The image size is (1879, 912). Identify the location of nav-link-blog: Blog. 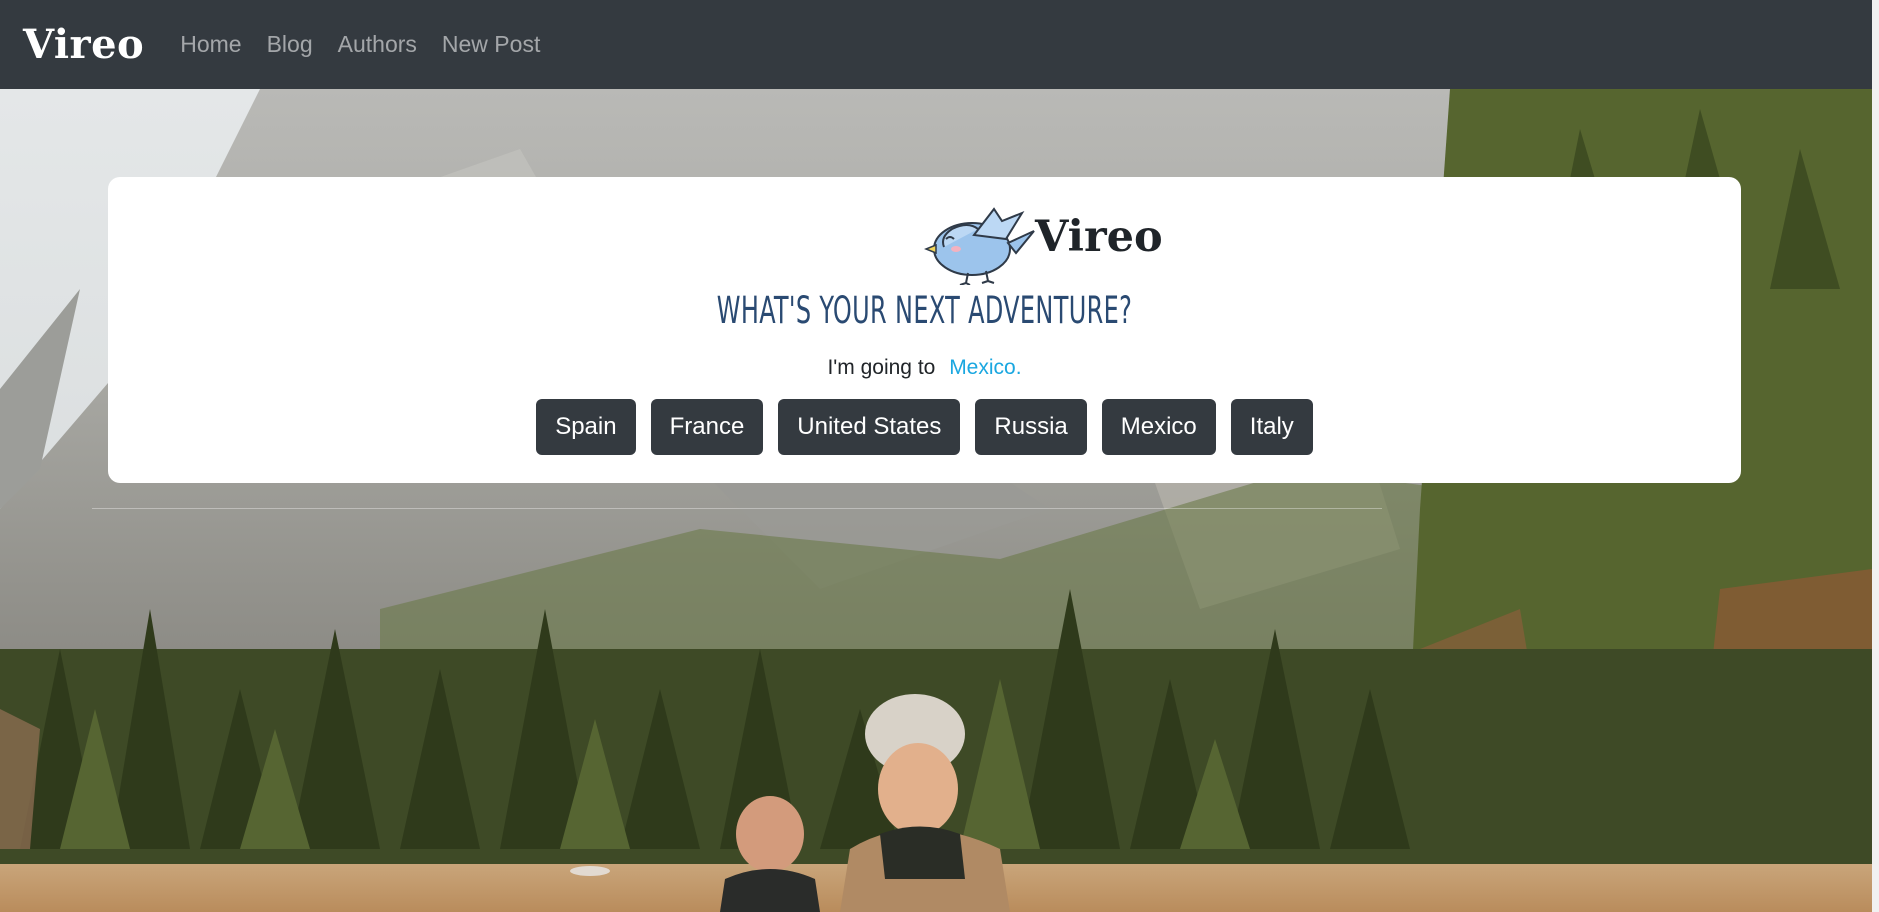
(290, 44).